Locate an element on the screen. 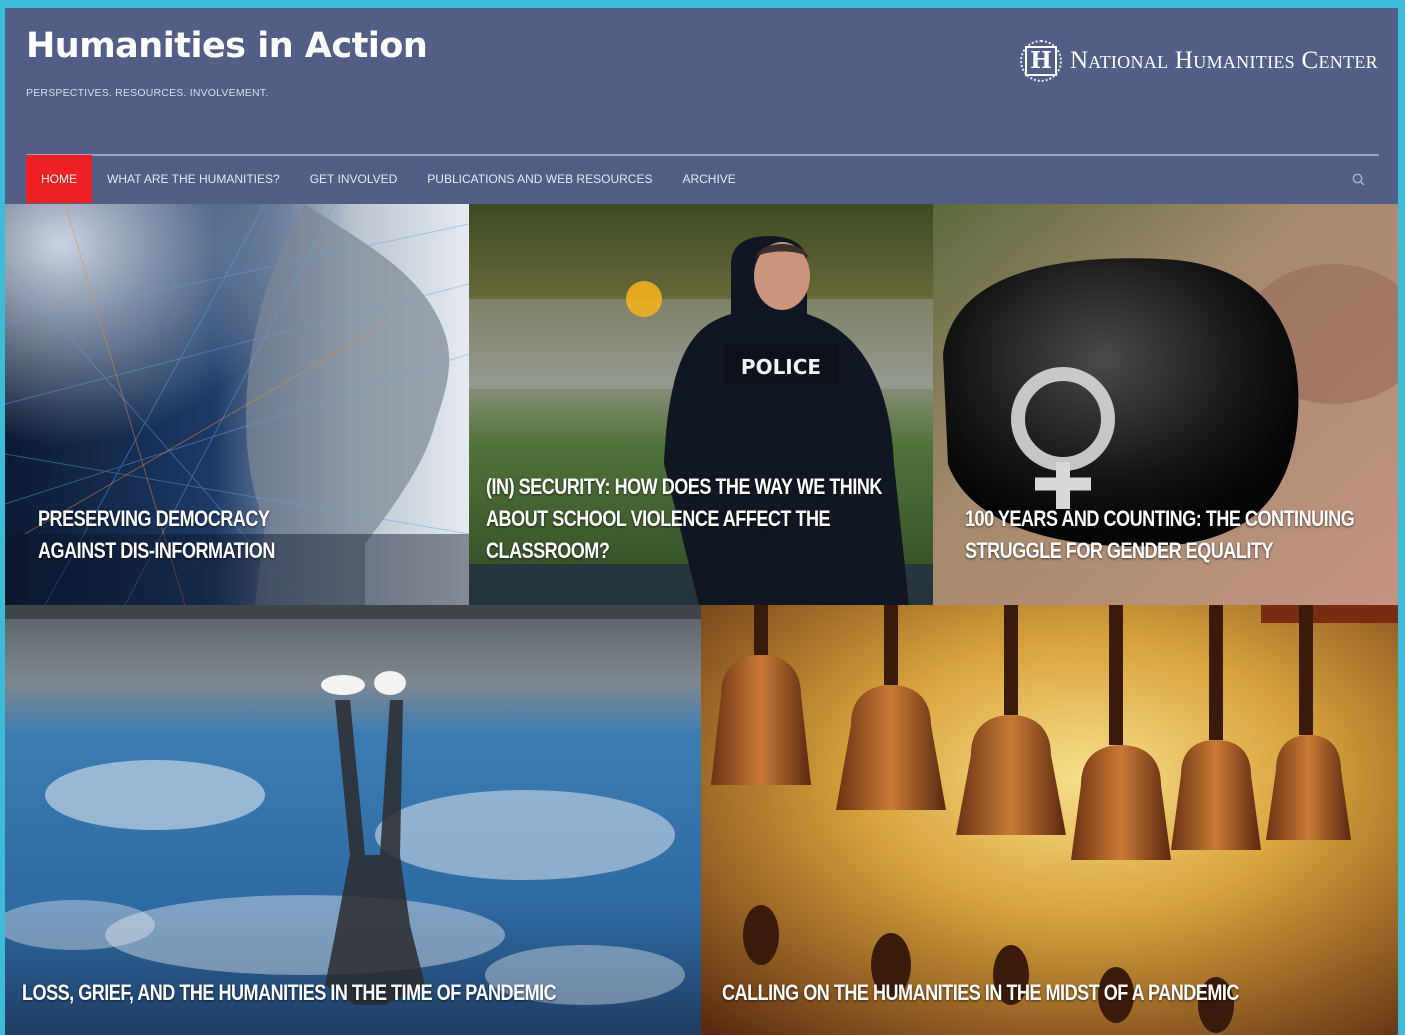  search-icon is located at coordinates (1358, 179).